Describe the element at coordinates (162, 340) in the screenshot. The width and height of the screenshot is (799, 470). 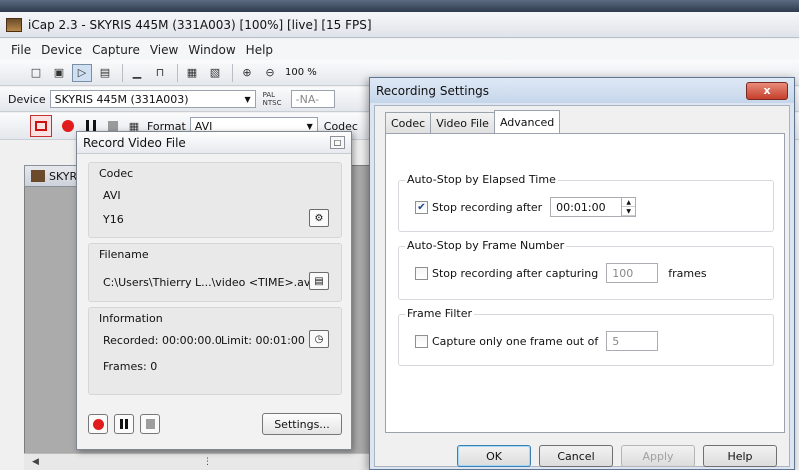
I see `recorded-time: Recorded: 00:00:00.0` at that location.